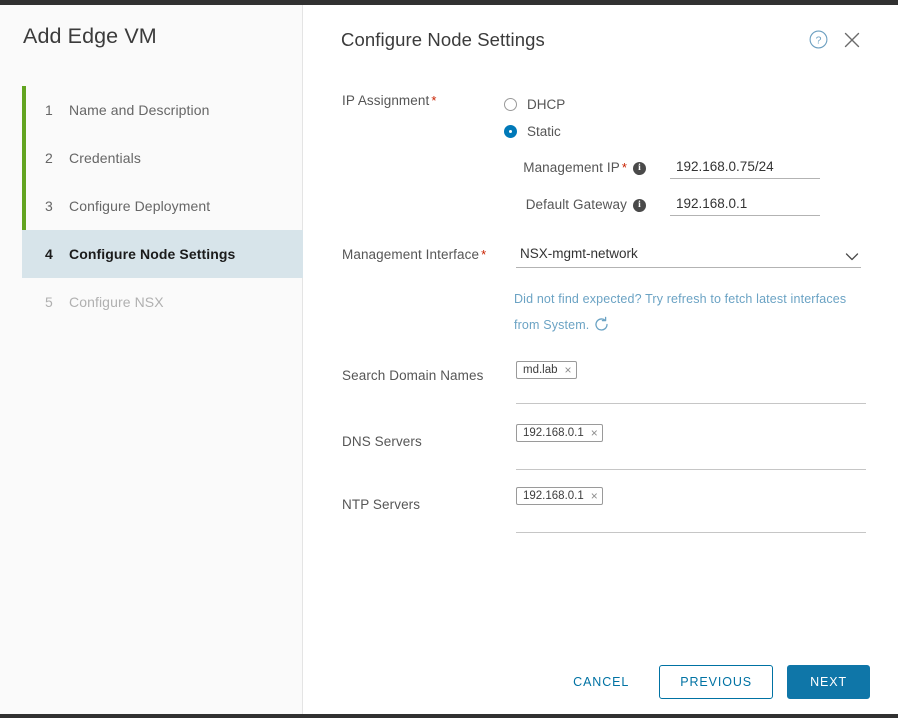 Image resolution: width=898 pixels, height=718 pixels. What do you see at coordinates (546, 104) in the screenshot?
I see `radio-dhcp-label: DHCP` at bounding box center [546, 104].